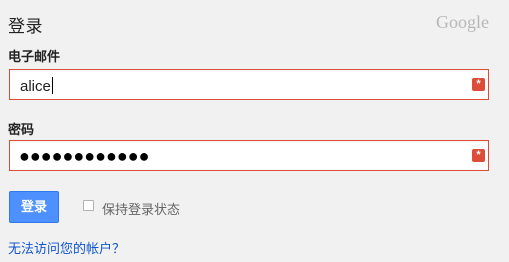  I want to click on signin-button: 登录, so click(34, 207).